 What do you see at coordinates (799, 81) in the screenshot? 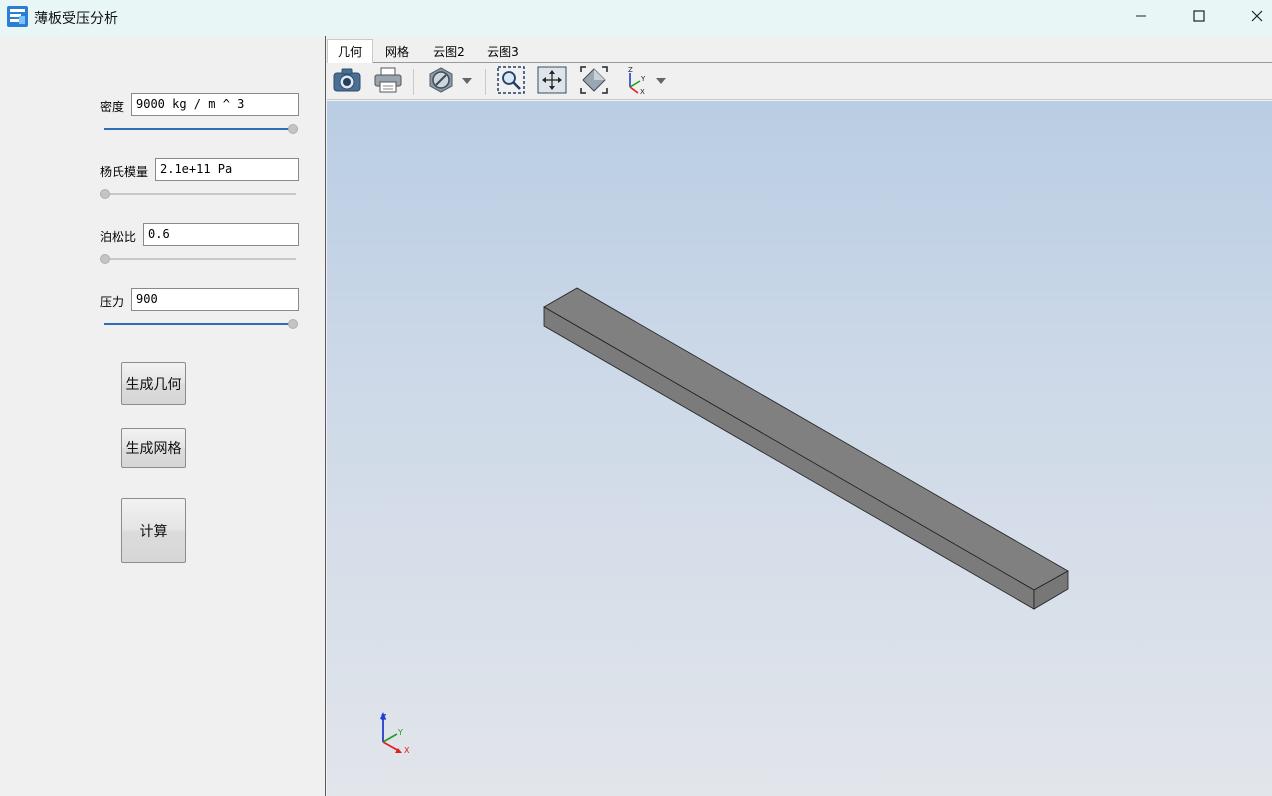
I see `viewer-toolbar: Z Y X` at bounding box center [799, 81].